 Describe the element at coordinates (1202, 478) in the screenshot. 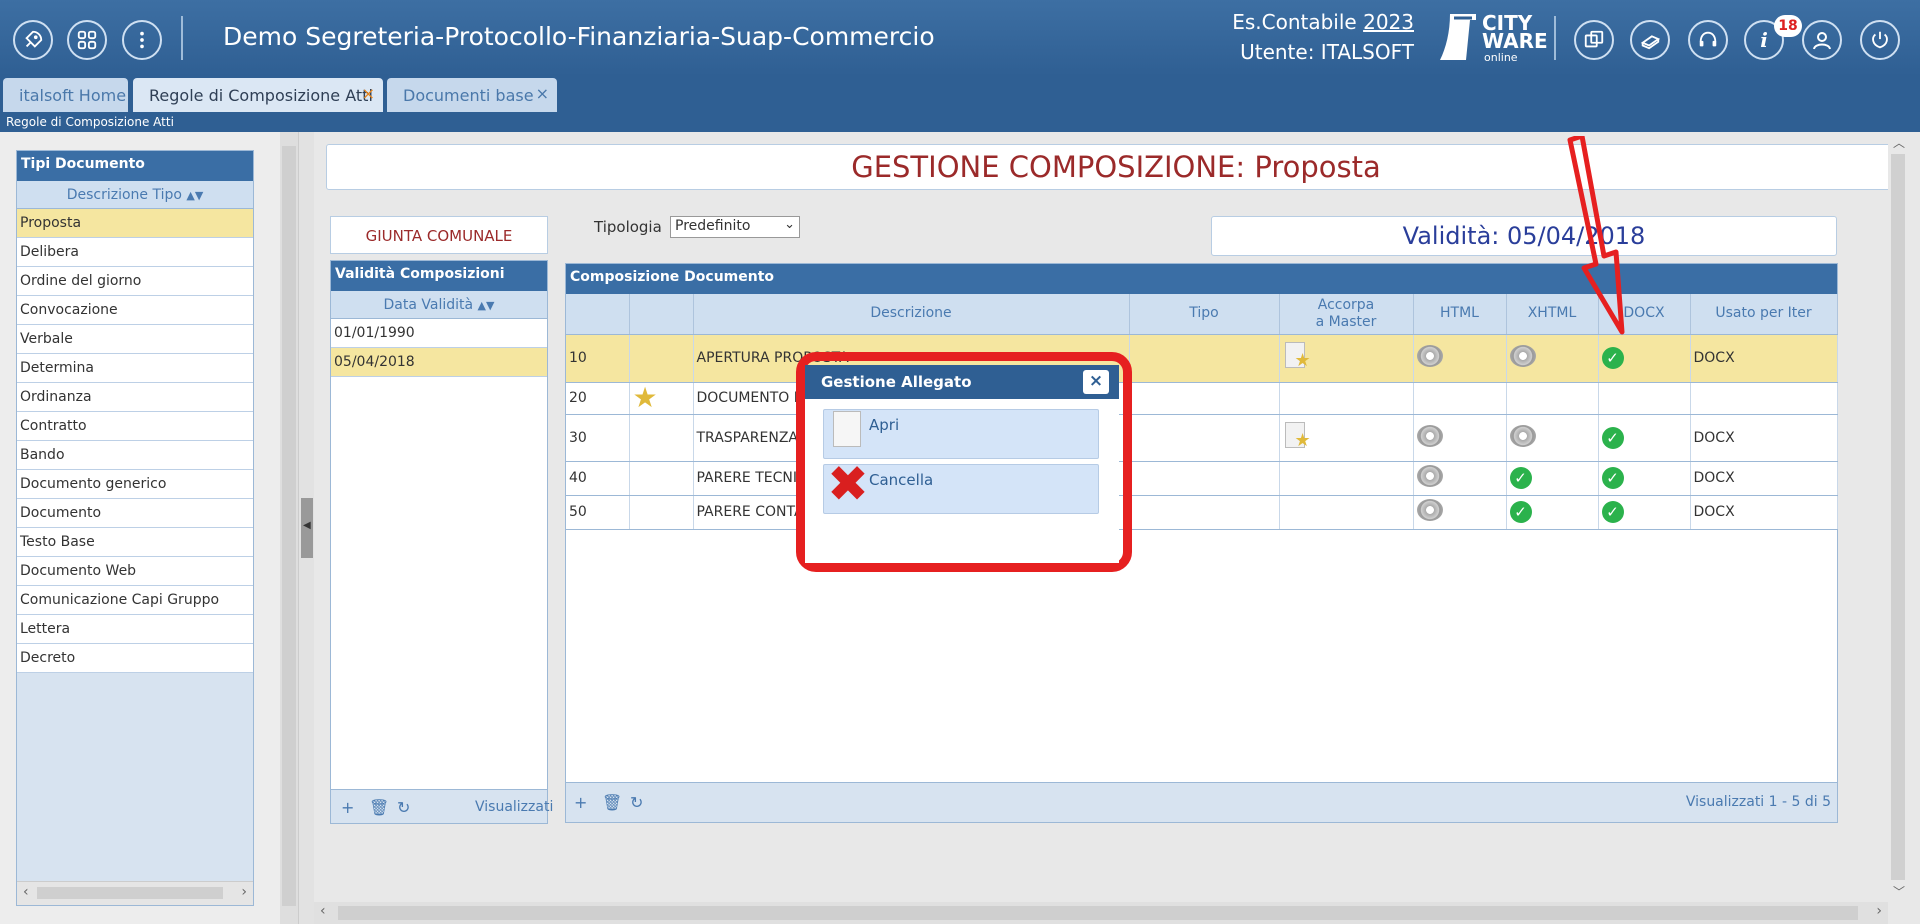

I see `table-row: 40 PARERE TECNIC ✓ ✓ DOCX` at that location.